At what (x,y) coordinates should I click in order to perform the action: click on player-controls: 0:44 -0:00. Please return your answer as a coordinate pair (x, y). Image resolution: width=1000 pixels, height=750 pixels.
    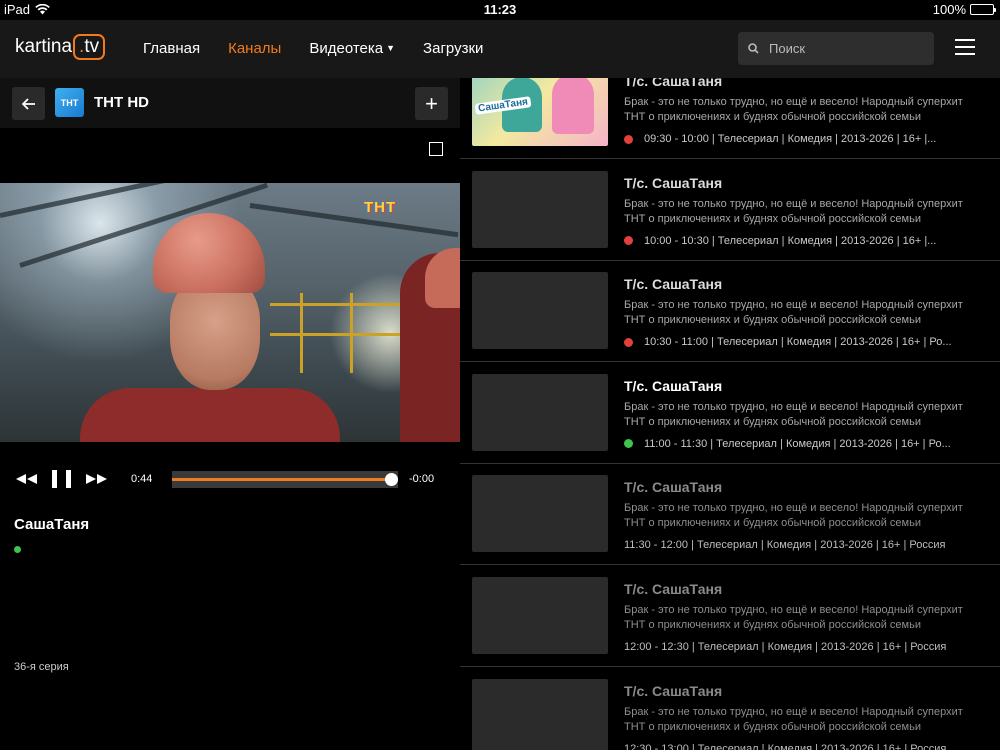
    Looking at the image, I should click on (230, 480).